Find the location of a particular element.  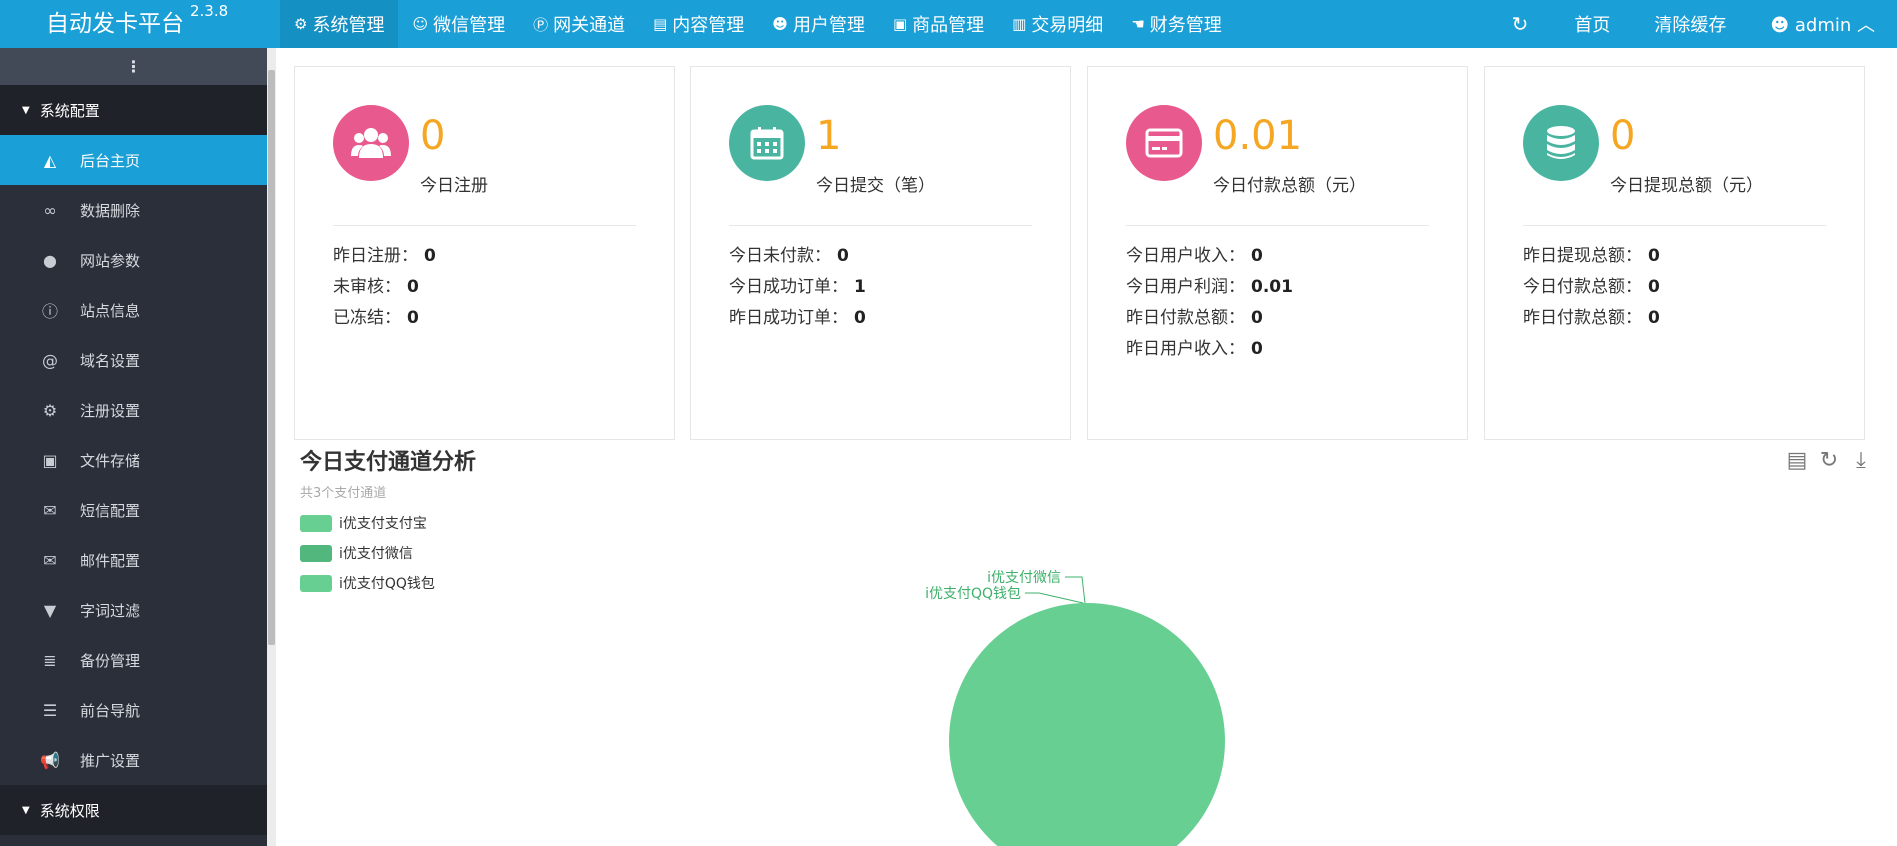

sidebar-item-front-nav: ☰ 前台导航 is located at coordinates (133, 710).